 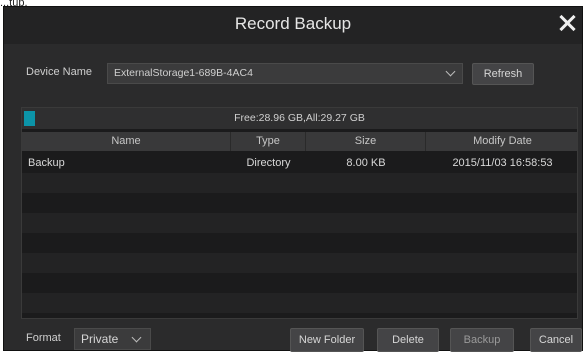 I want to click on close-icon, so click(x=567, y=23).